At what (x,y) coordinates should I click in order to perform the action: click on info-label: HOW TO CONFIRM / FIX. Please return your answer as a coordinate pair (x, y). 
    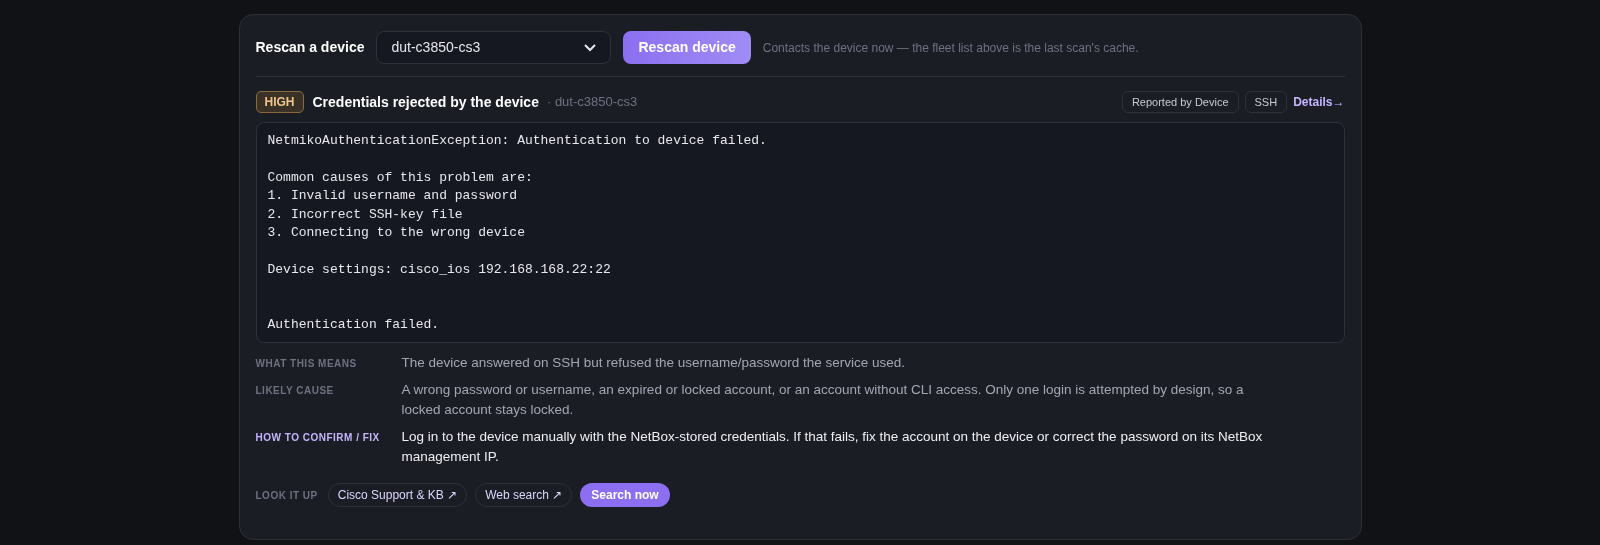
    Looking at the image, I should click on (318, 438).